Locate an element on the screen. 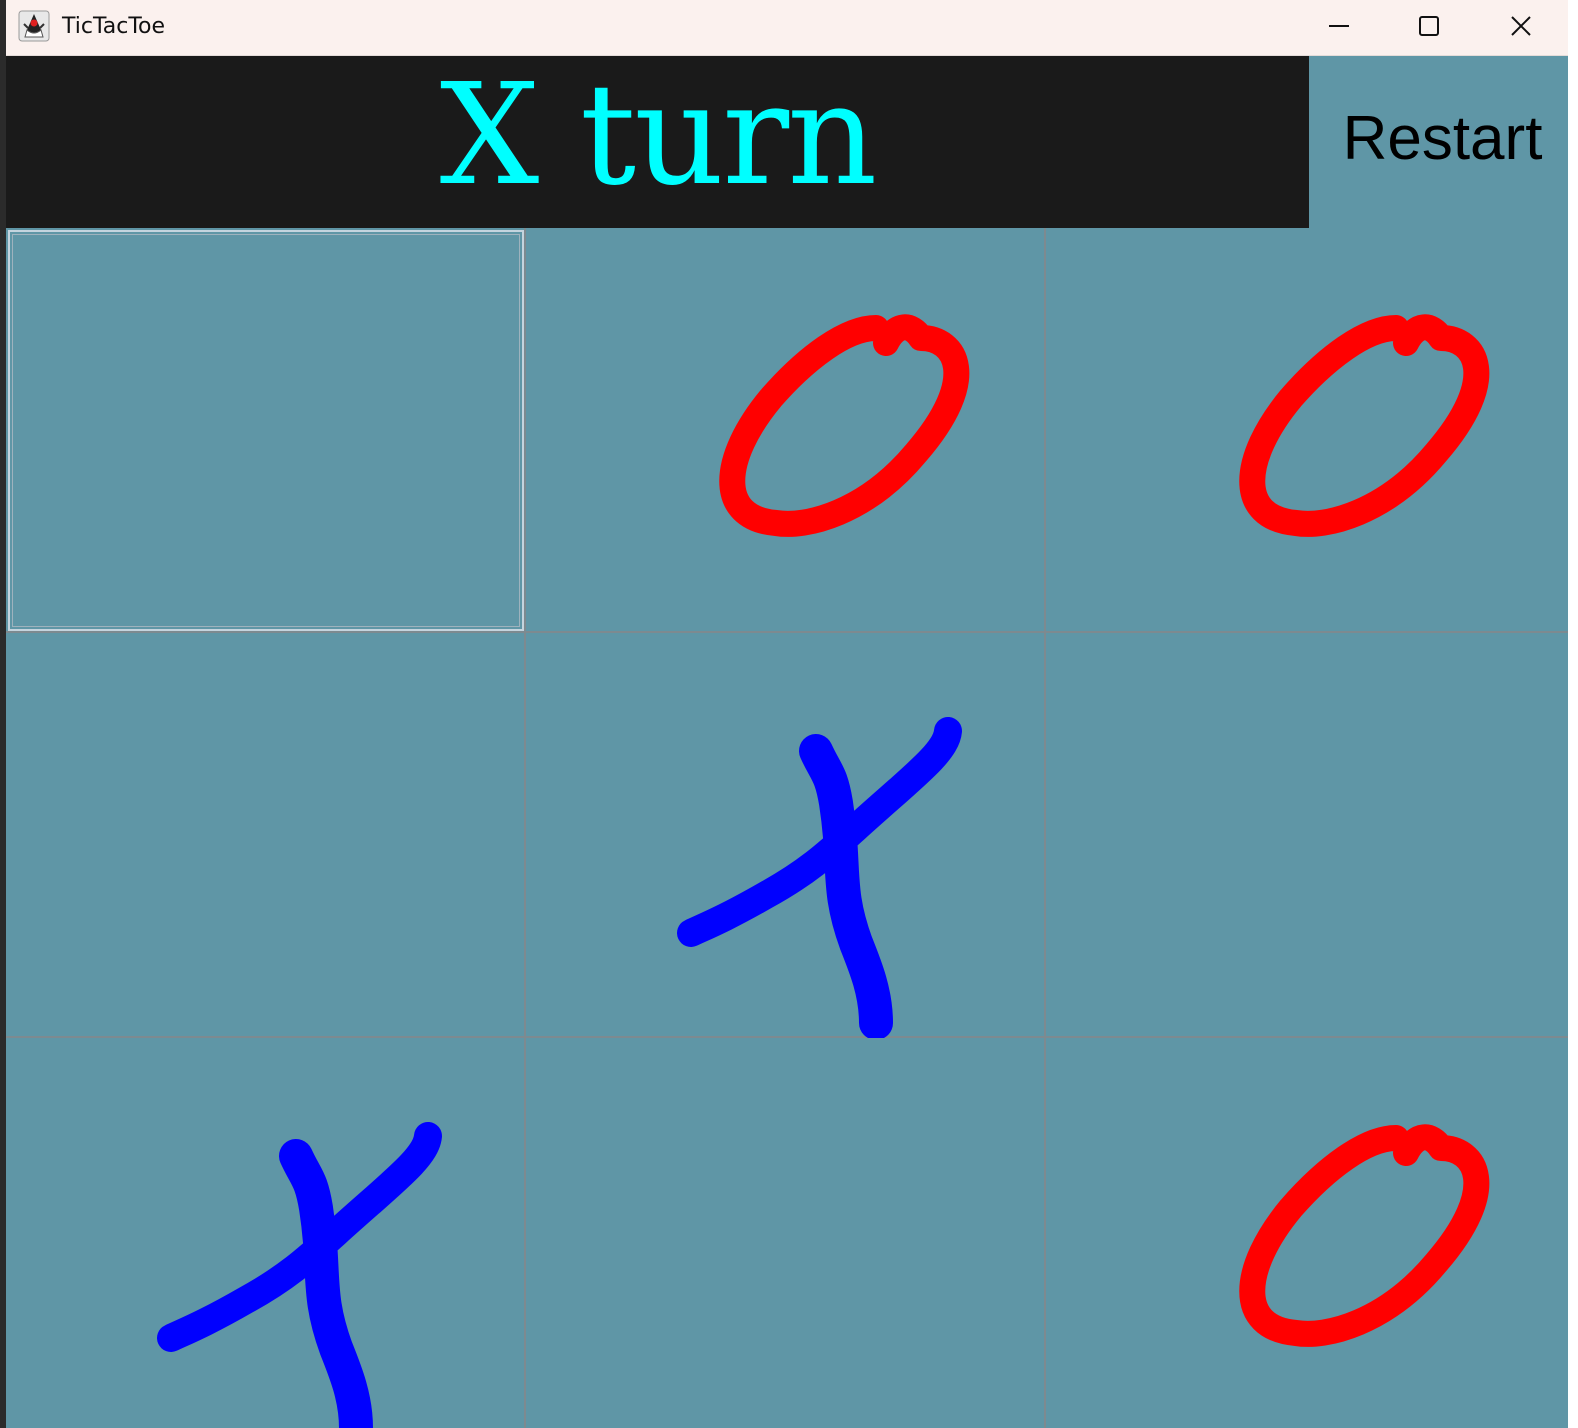 This screenshot has width=1578, height=1428. close-button is located at coordinates (1521, 26).